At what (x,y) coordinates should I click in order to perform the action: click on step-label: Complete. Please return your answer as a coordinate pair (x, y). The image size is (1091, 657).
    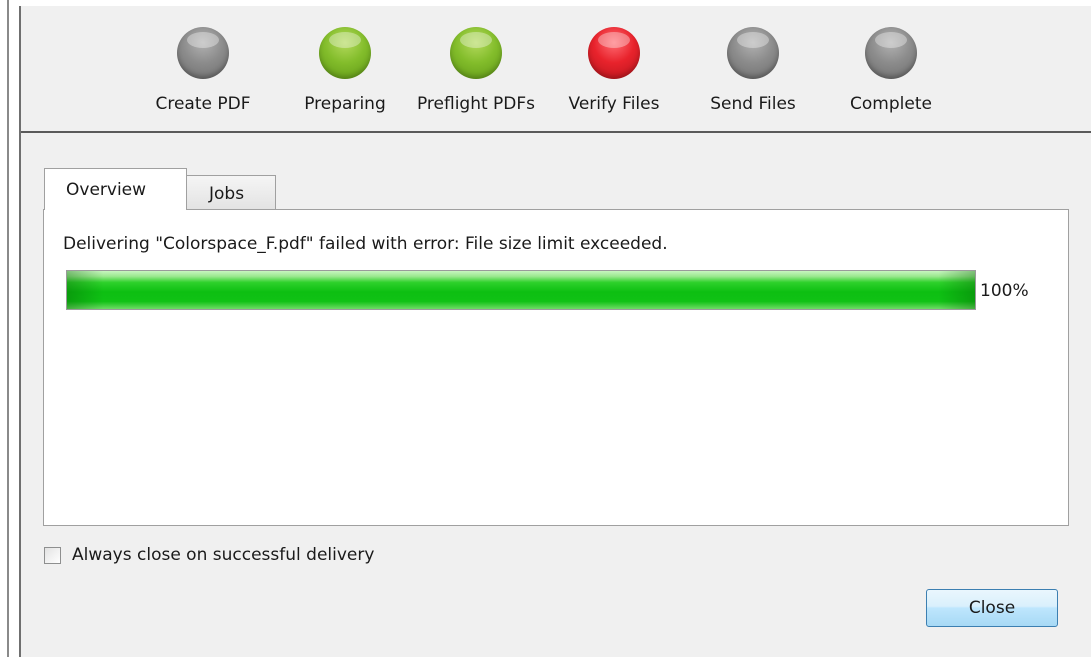
    Looking at the image, I should click on (891, 104).